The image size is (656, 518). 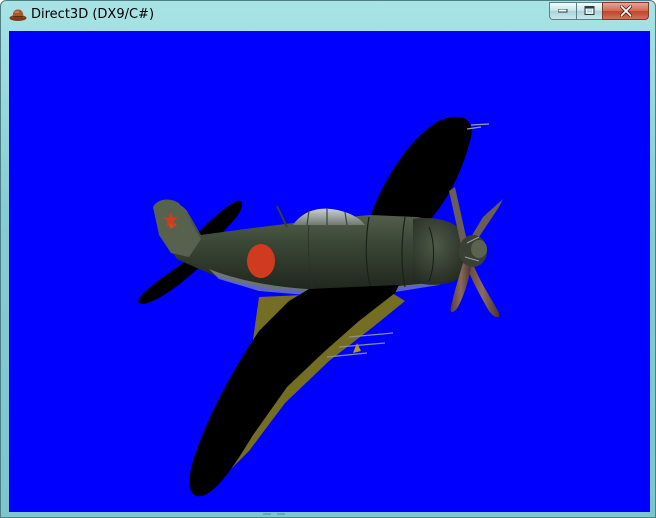 What do you see at coordinates (297, 391) in the screenshot?
I see `lower-wing` at bounding box center [297, 391].